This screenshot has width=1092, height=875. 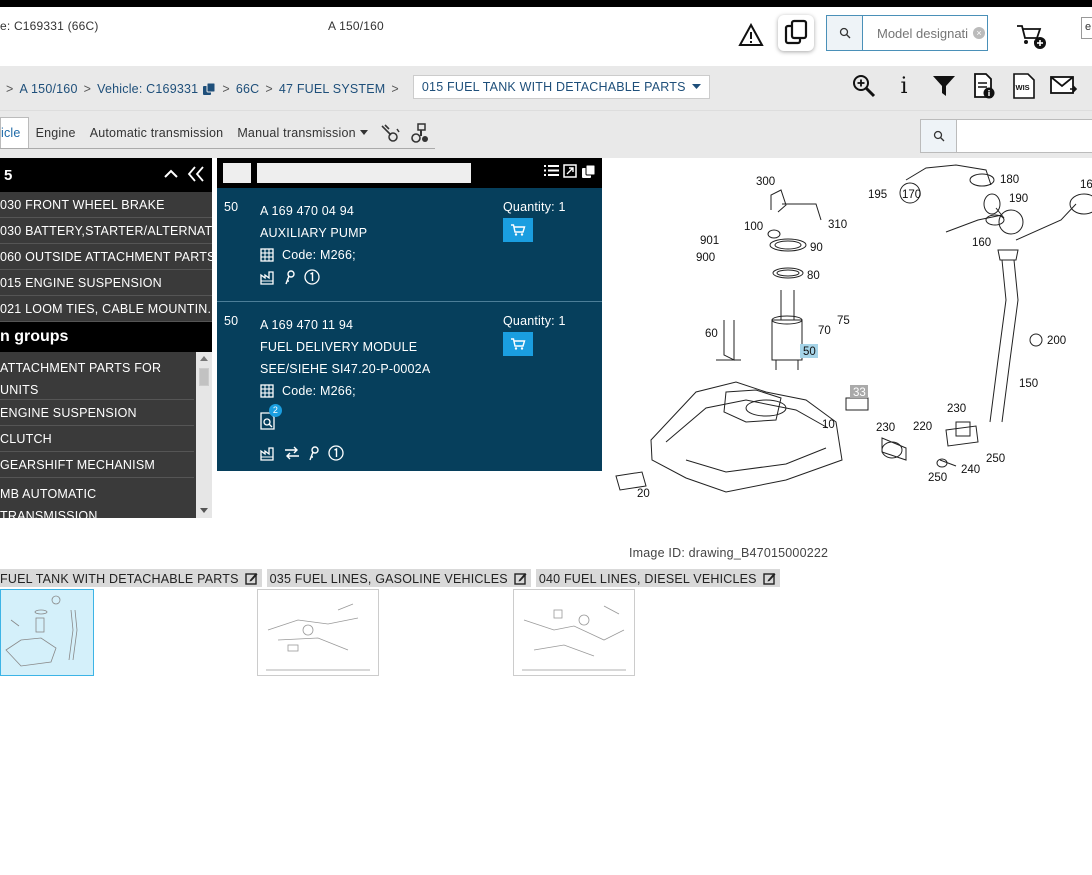 What do you see at coordinates (97, 439) in the screenshot?
I see `group-item: CLUTCH` at bounding box center [97, 439].